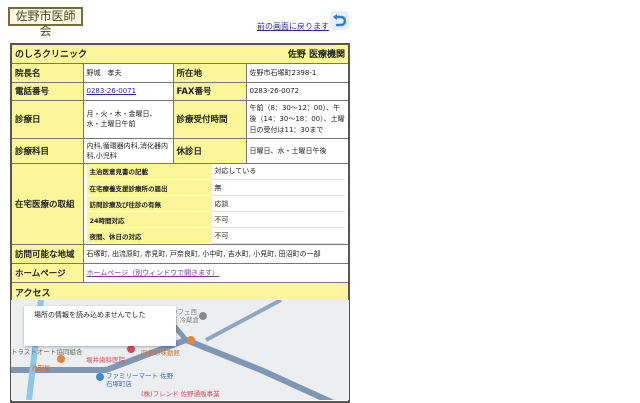  Describe the element at coordinates (149, 187) in the screenshot. I see `home-care-key: 在宅療養支援診療所の届出` at that location.